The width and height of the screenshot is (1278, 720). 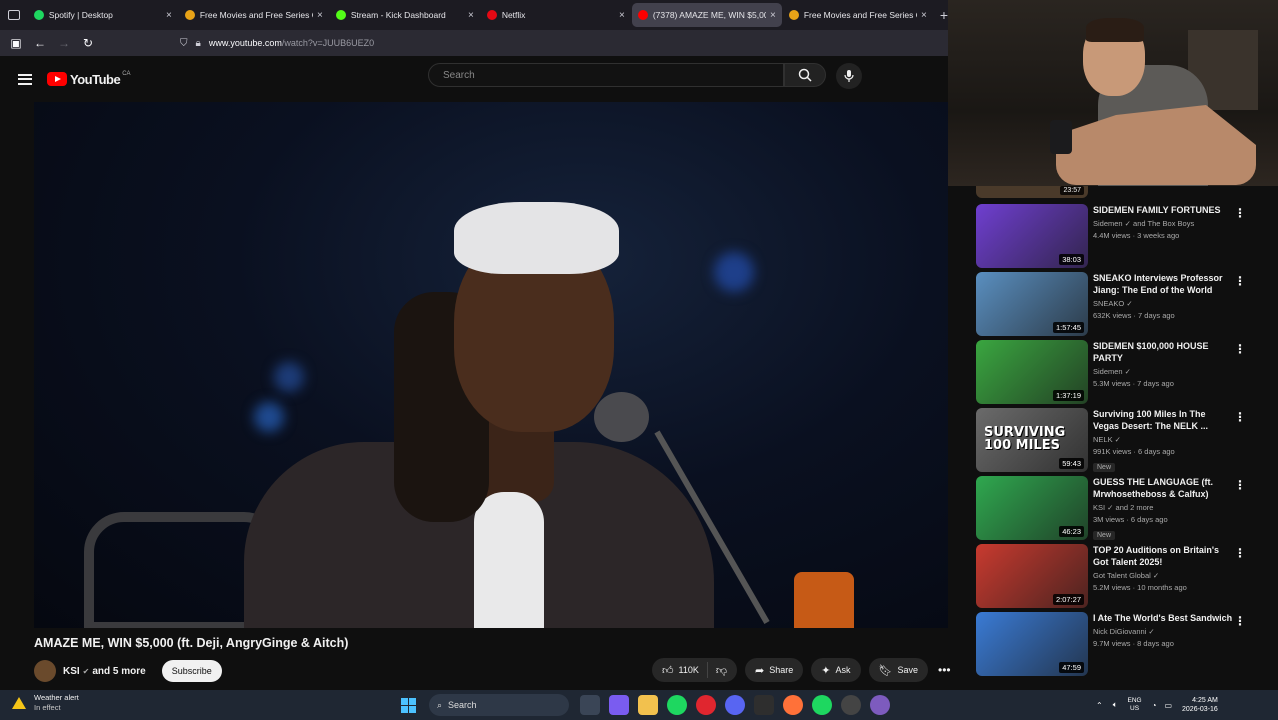 I want to click on save-label: Save, so click(x=907, y=670).